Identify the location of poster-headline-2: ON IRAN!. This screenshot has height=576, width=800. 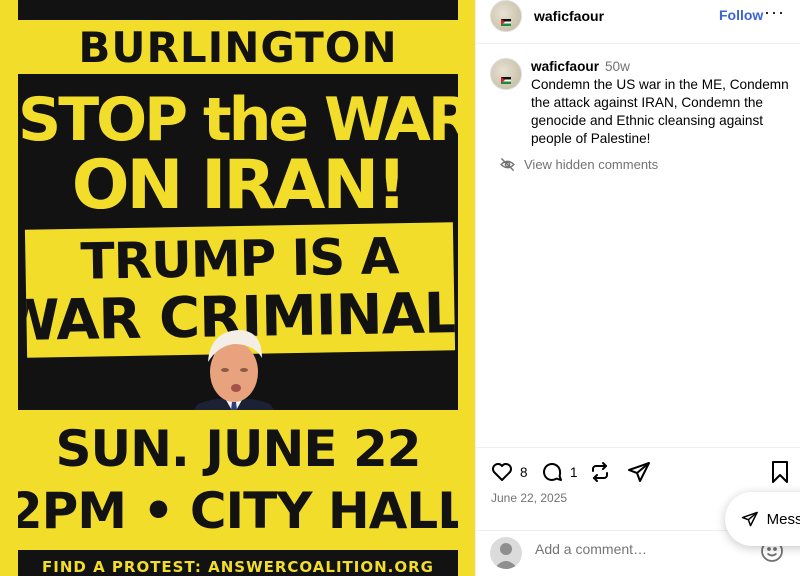
(239, 185).